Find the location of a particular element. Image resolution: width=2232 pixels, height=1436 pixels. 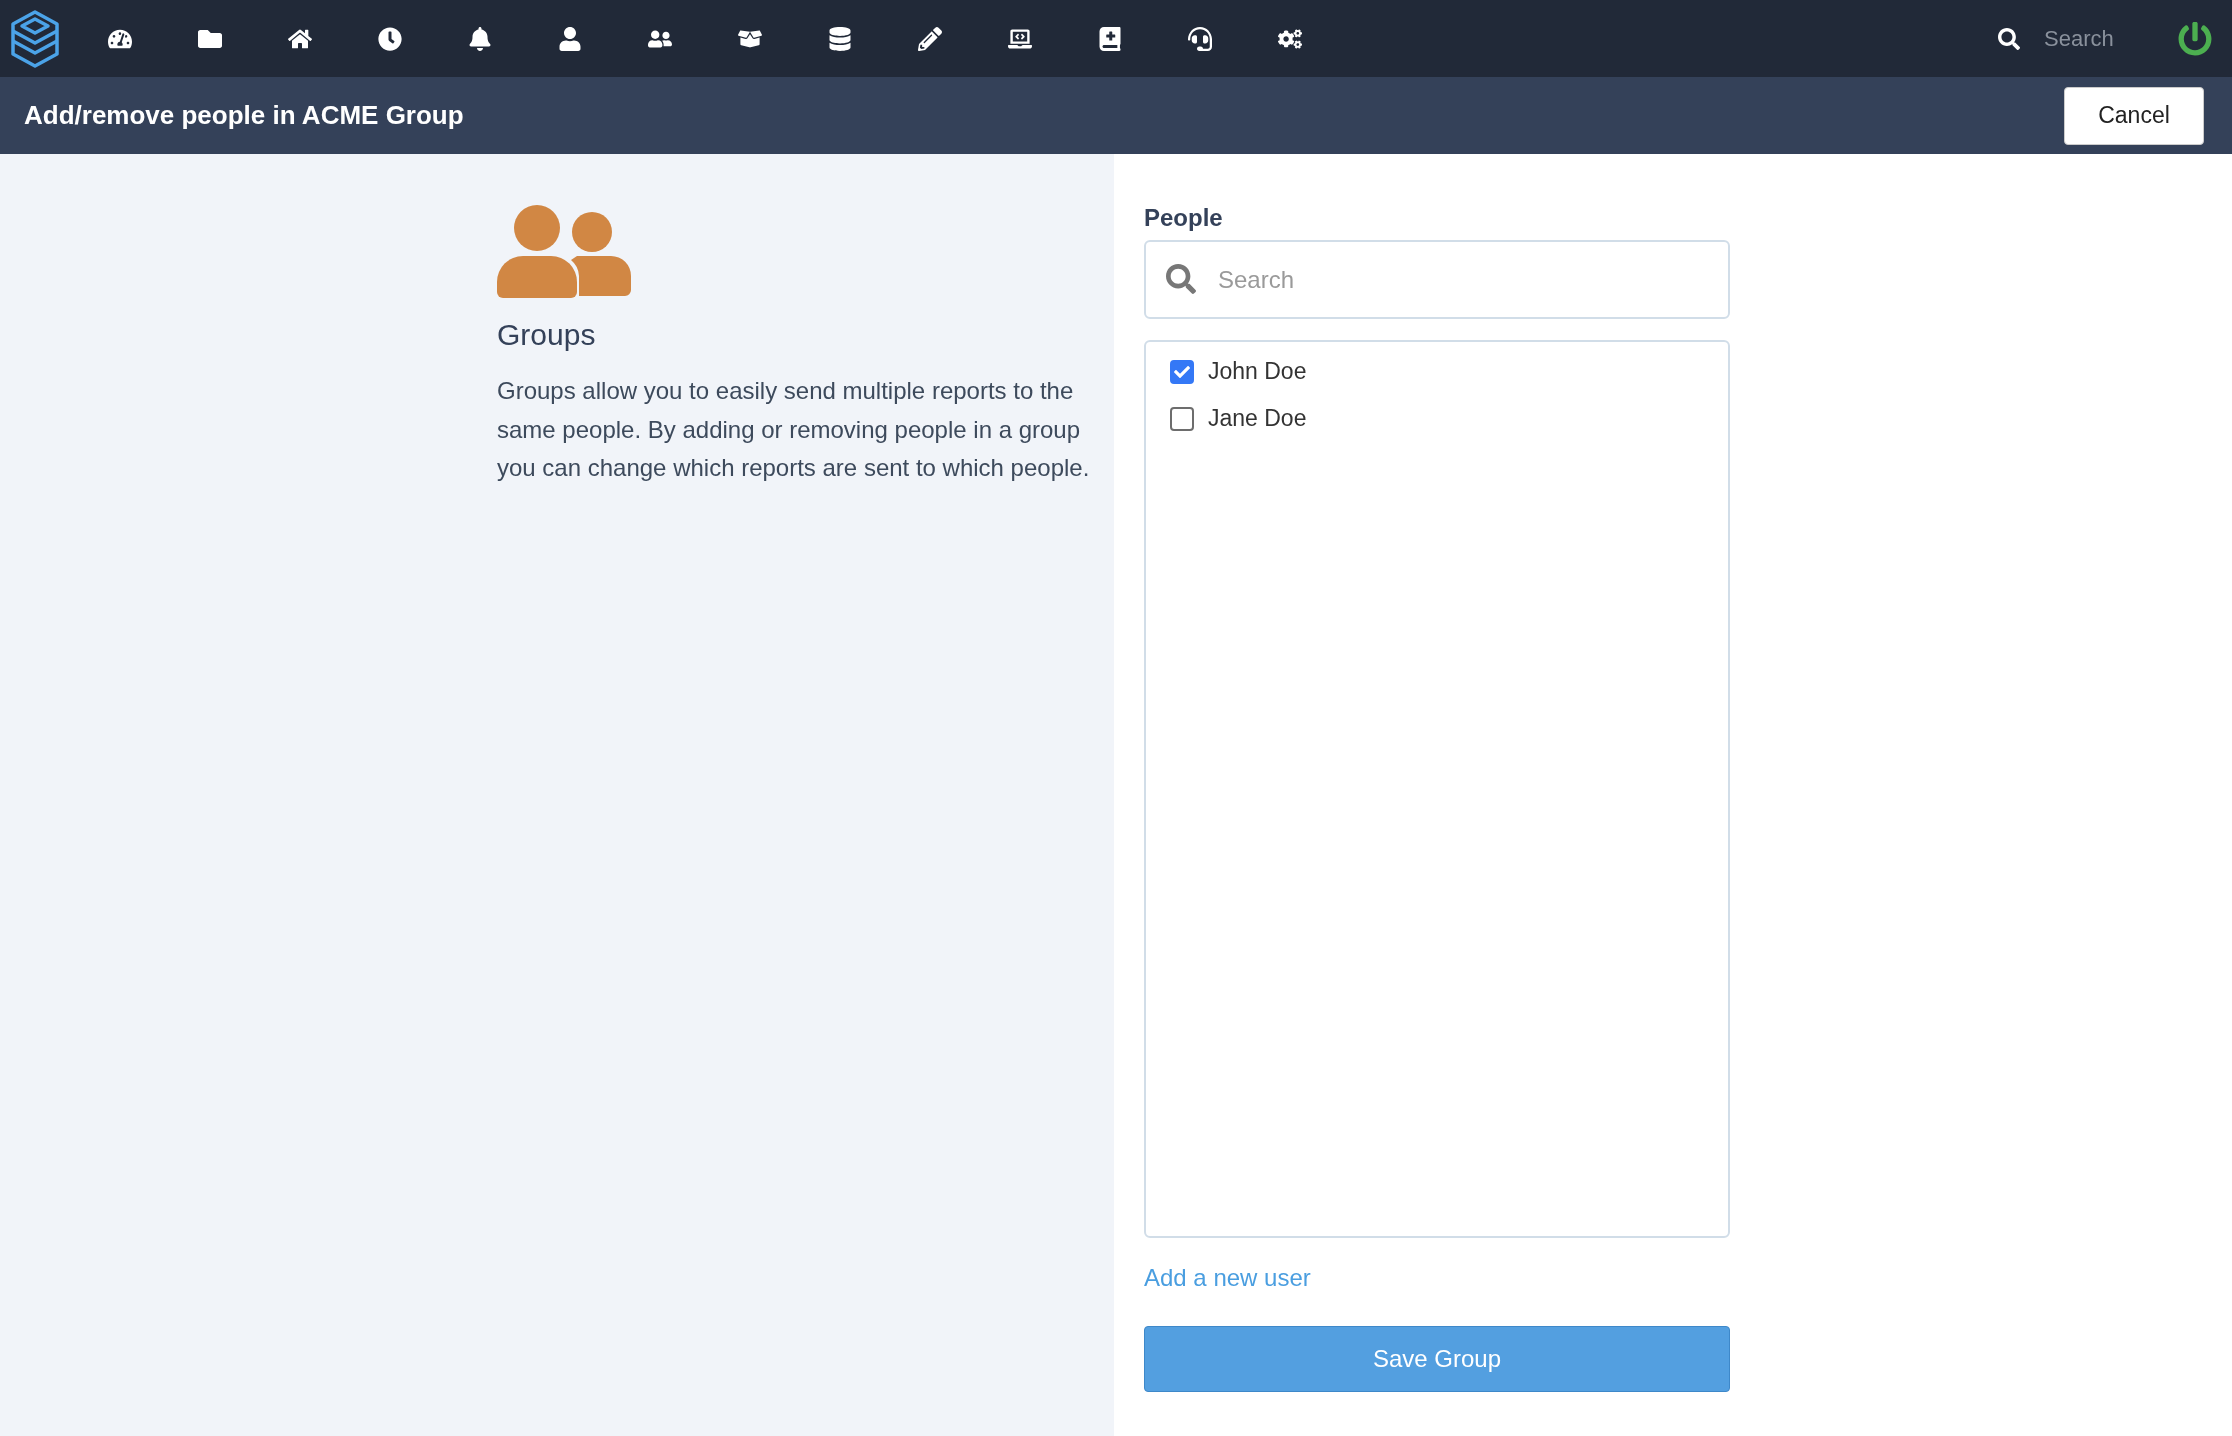

add-user-link: Add a new user is located at coordinates (1227, 1278).